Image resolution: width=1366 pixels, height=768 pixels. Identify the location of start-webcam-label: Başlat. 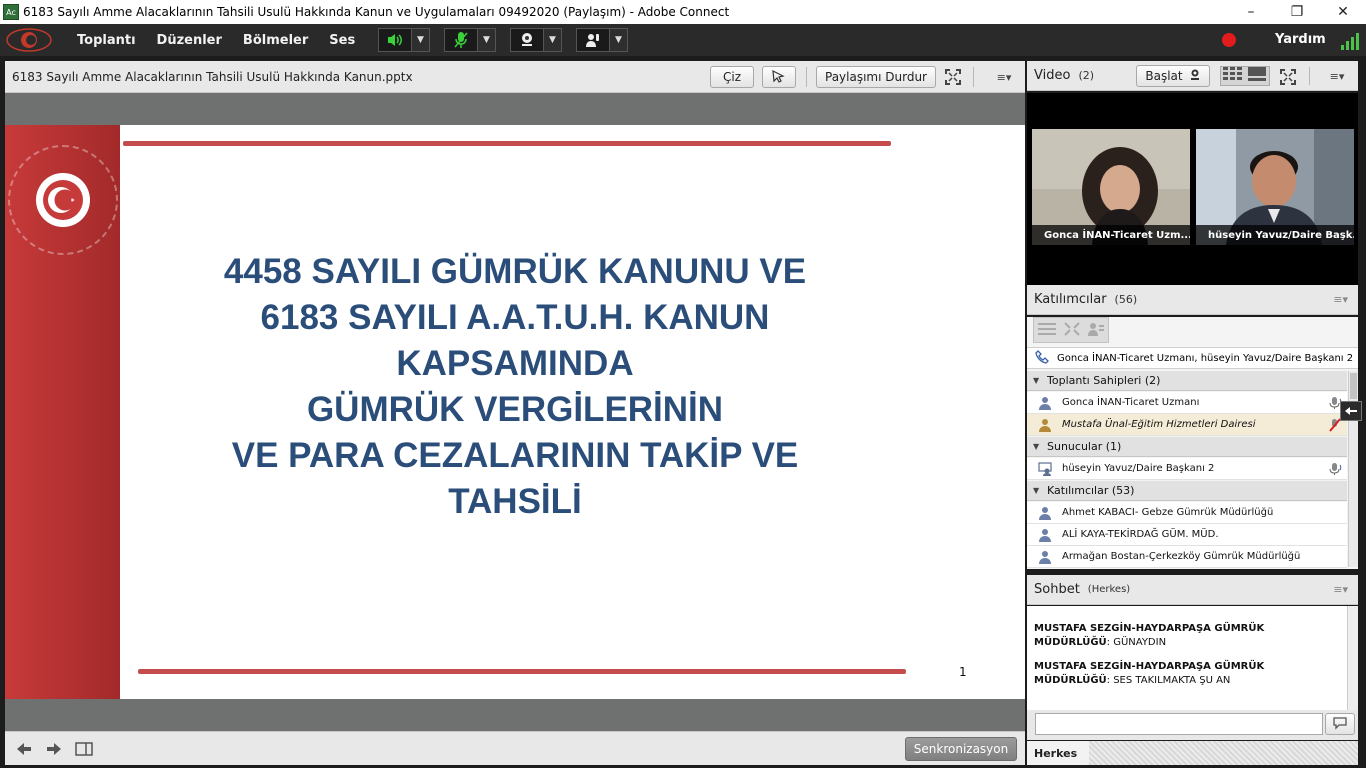
(1164, 76).